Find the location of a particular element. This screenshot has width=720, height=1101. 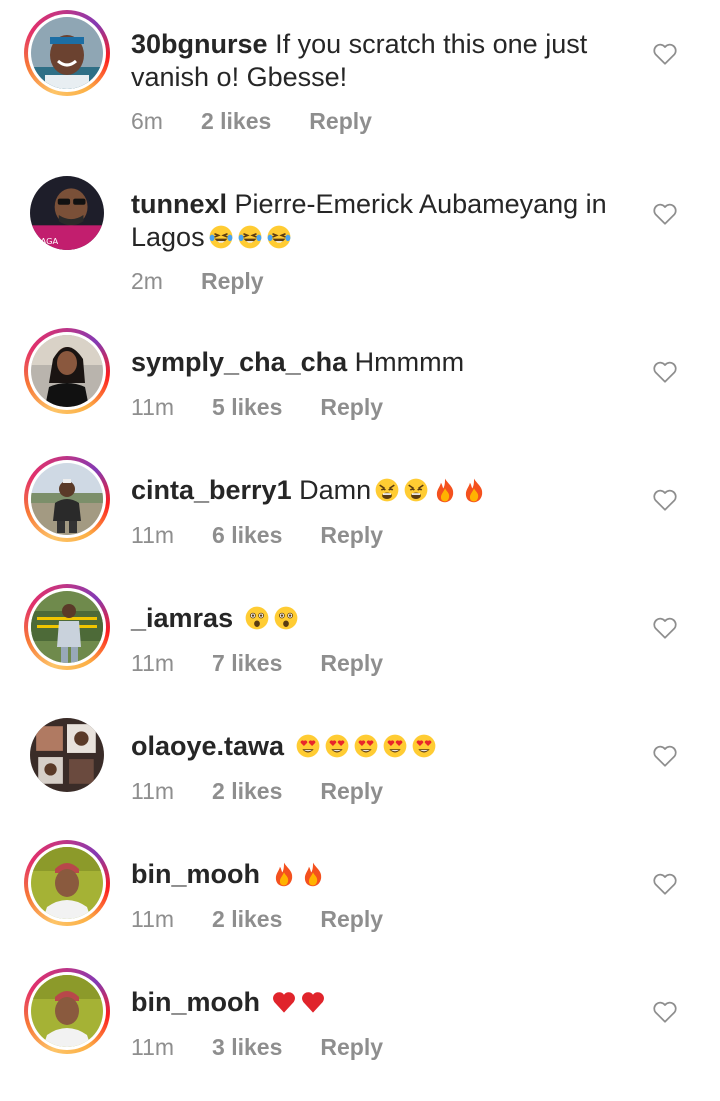

comment-text: olaoye.tawa is located at coordinates (381, 746).